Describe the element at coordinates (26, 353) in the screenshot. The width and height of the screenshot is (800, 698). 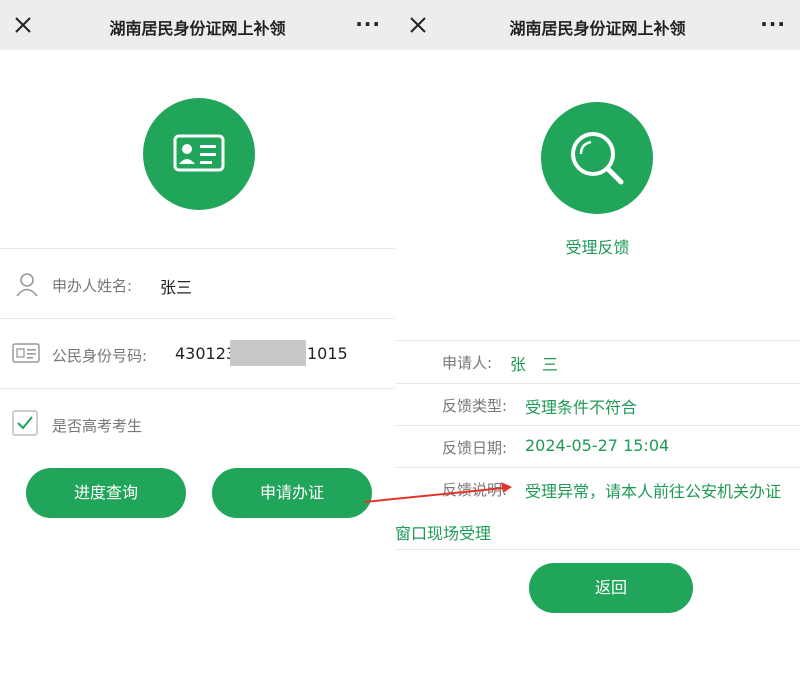
I see `id-icon` at that location.